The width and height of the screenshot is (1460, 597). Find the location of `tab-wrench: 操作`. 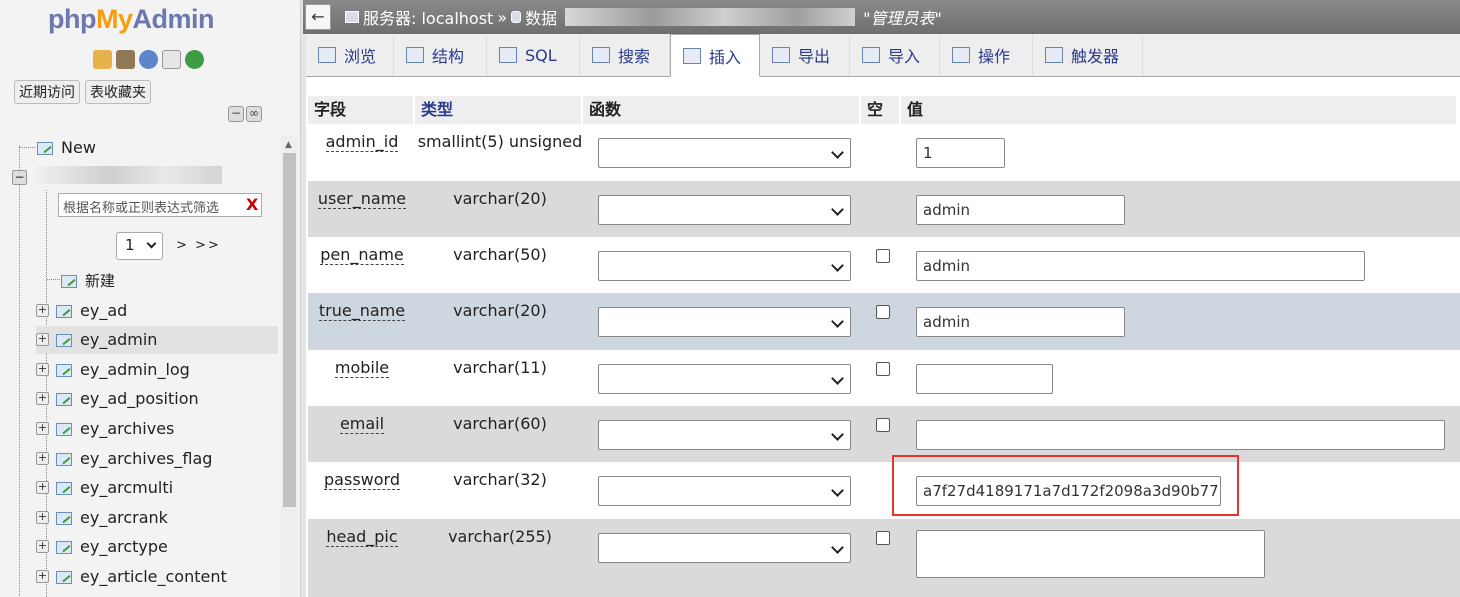

tab-wrench: 操作 is located at coordinates (986, 55).